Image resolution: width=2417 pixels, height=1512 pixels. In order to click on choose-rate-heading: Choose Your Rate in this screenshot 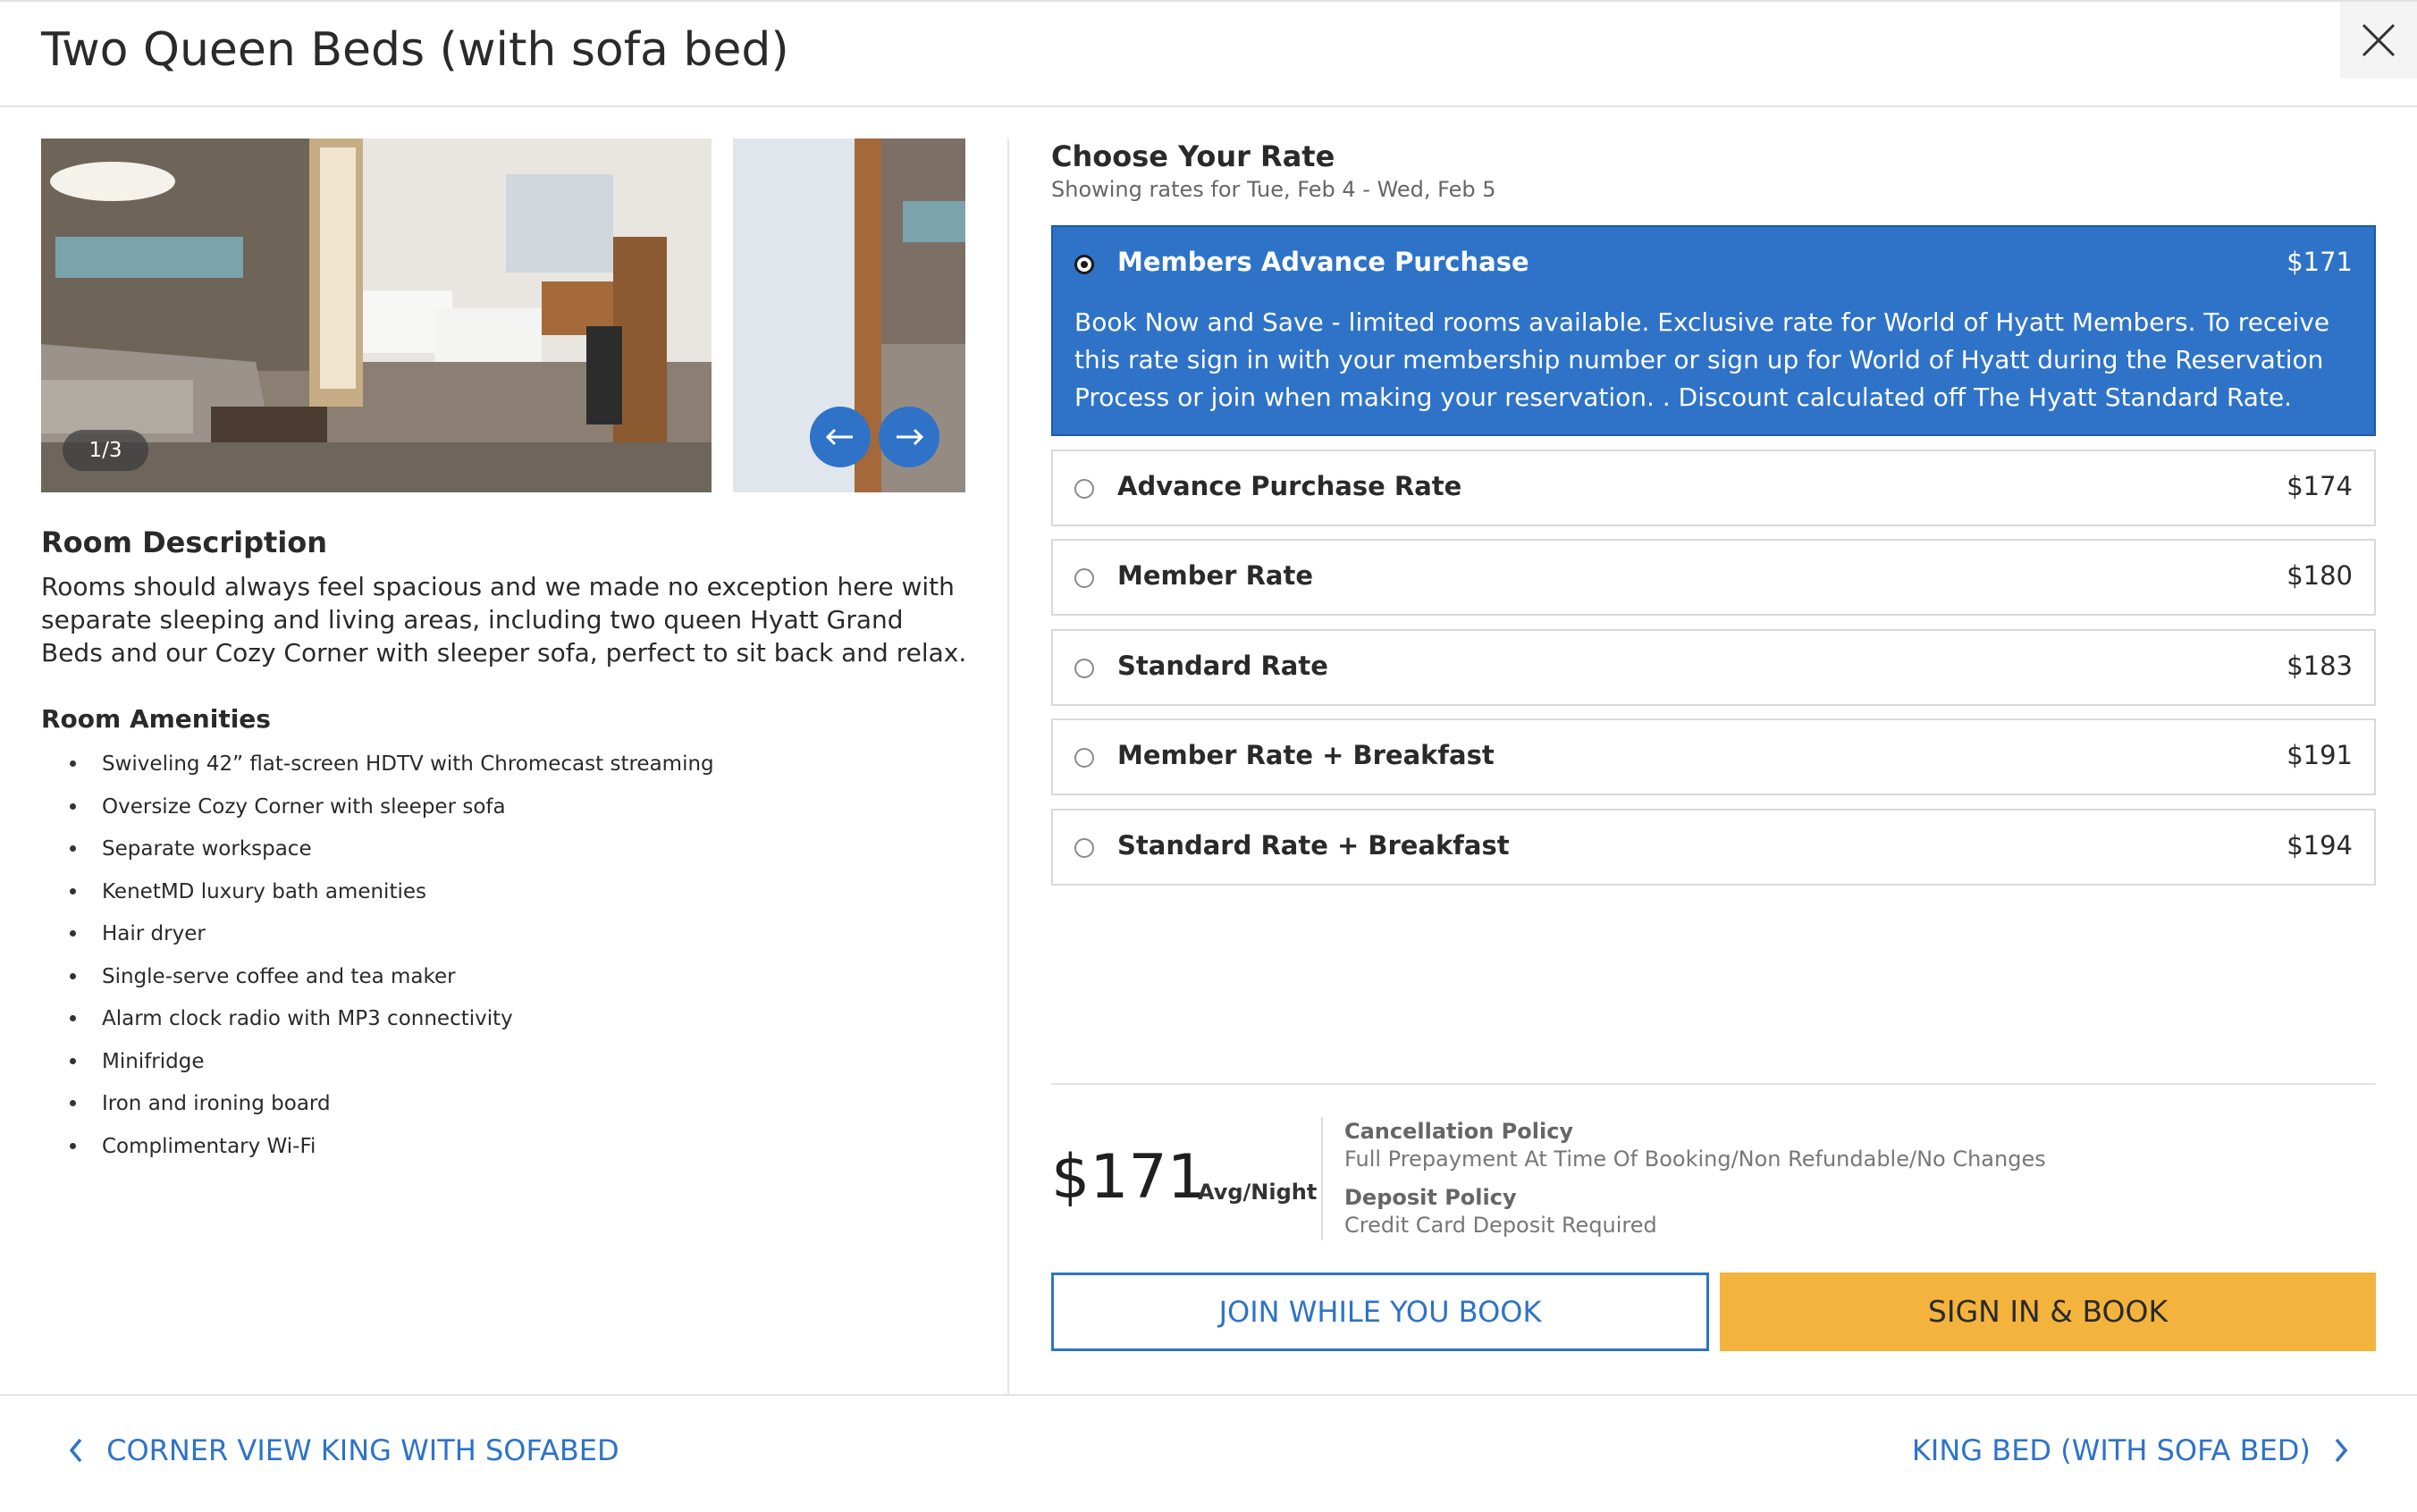, I will do `click(1193, 156)`.